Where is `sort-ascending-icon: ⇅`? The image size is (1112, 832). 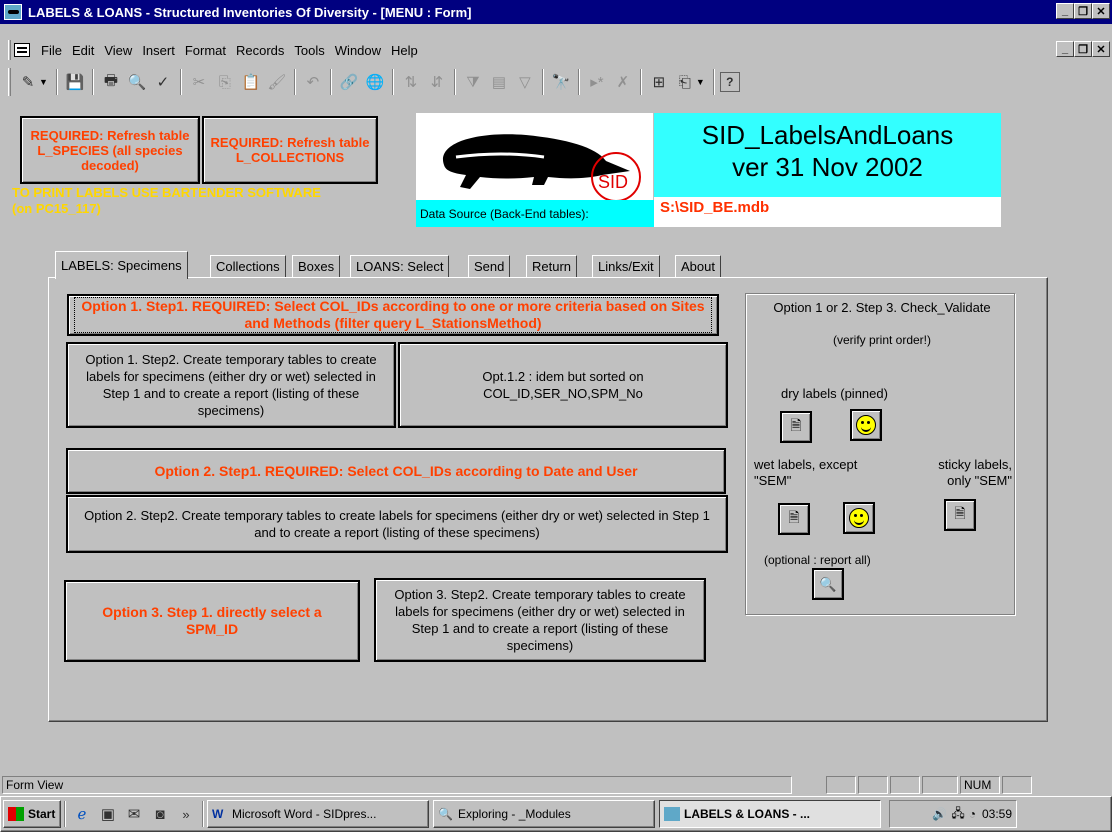
sort-ascending-icon: ⇅ is located at coordinates (411, 82).